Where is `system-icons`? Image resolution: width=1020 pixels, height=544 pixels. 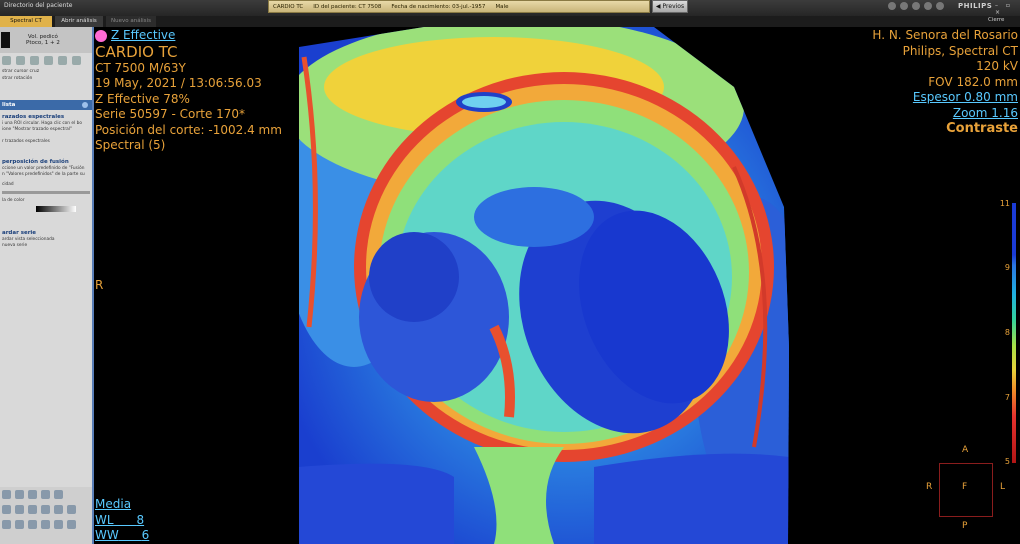 system-icons is located at coordinates (916, 6).